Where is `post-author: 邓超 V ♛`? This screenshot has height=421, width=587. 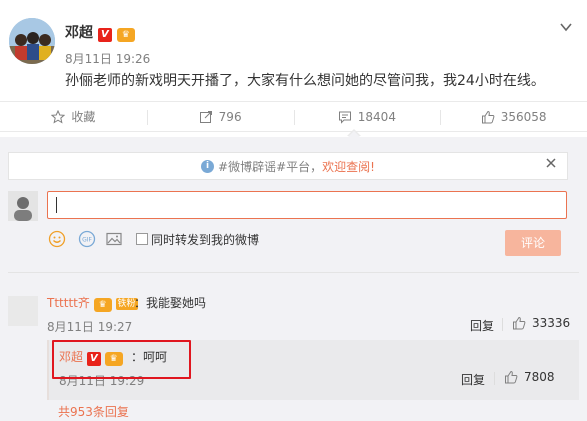 post-author: 邓超 V ♛ is located at coordinates (100, 32).